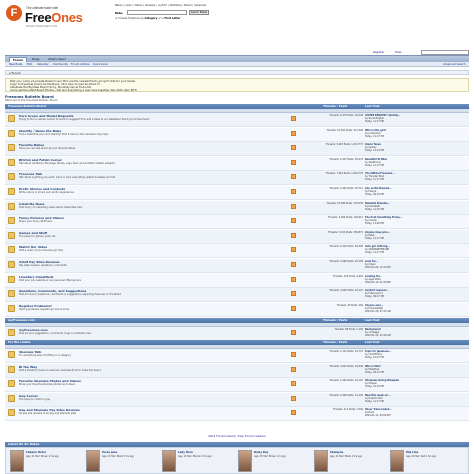  Describe the element at coordinates (29, 64) in the screenshot. I see `subtab-faq: FAQ` at that location.